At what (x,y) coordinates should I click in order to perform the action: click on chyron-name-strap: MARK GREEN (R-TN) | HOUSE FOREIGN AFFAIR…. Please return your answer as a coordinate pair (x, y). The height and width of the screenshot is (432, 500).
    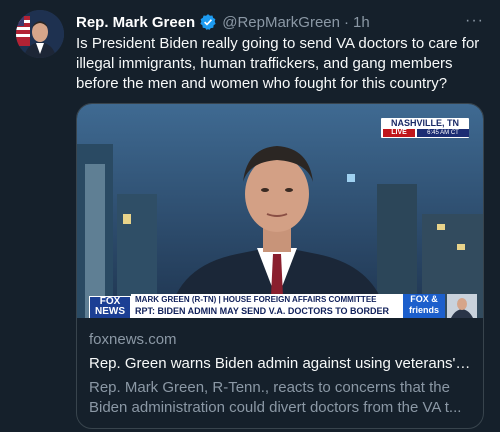
    Looking at the image, I should click on (267, 299).